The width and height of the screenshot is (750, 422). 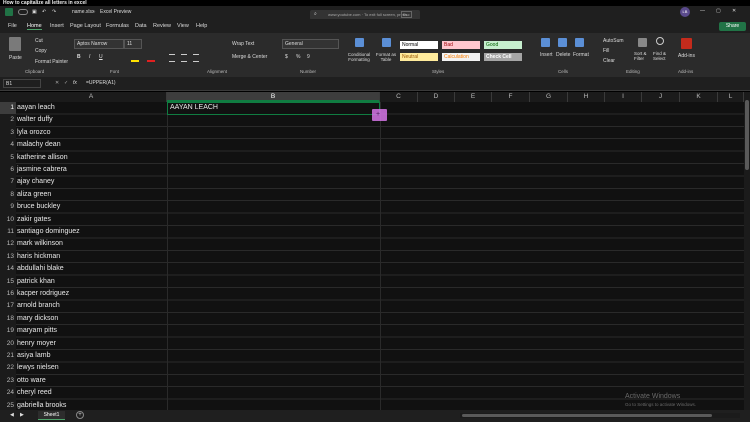 What do you see at coordinates (8, 219) in the screenshot?
I see `row-header: 10` at bounding box center [8, 219].